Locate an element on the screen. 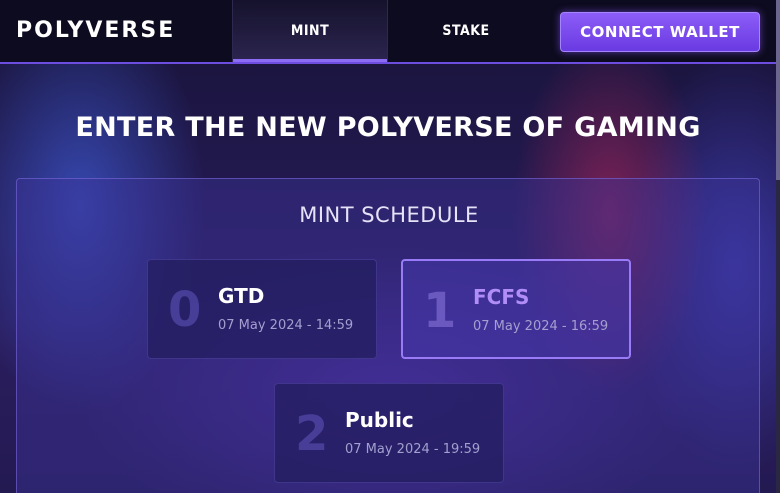 Image resolution: width=780 pixels, height=493 pixels. phase-card-fcfs: 1 FCFS 07 May 2024 - 16:59 is located at coordinates (516, 309).